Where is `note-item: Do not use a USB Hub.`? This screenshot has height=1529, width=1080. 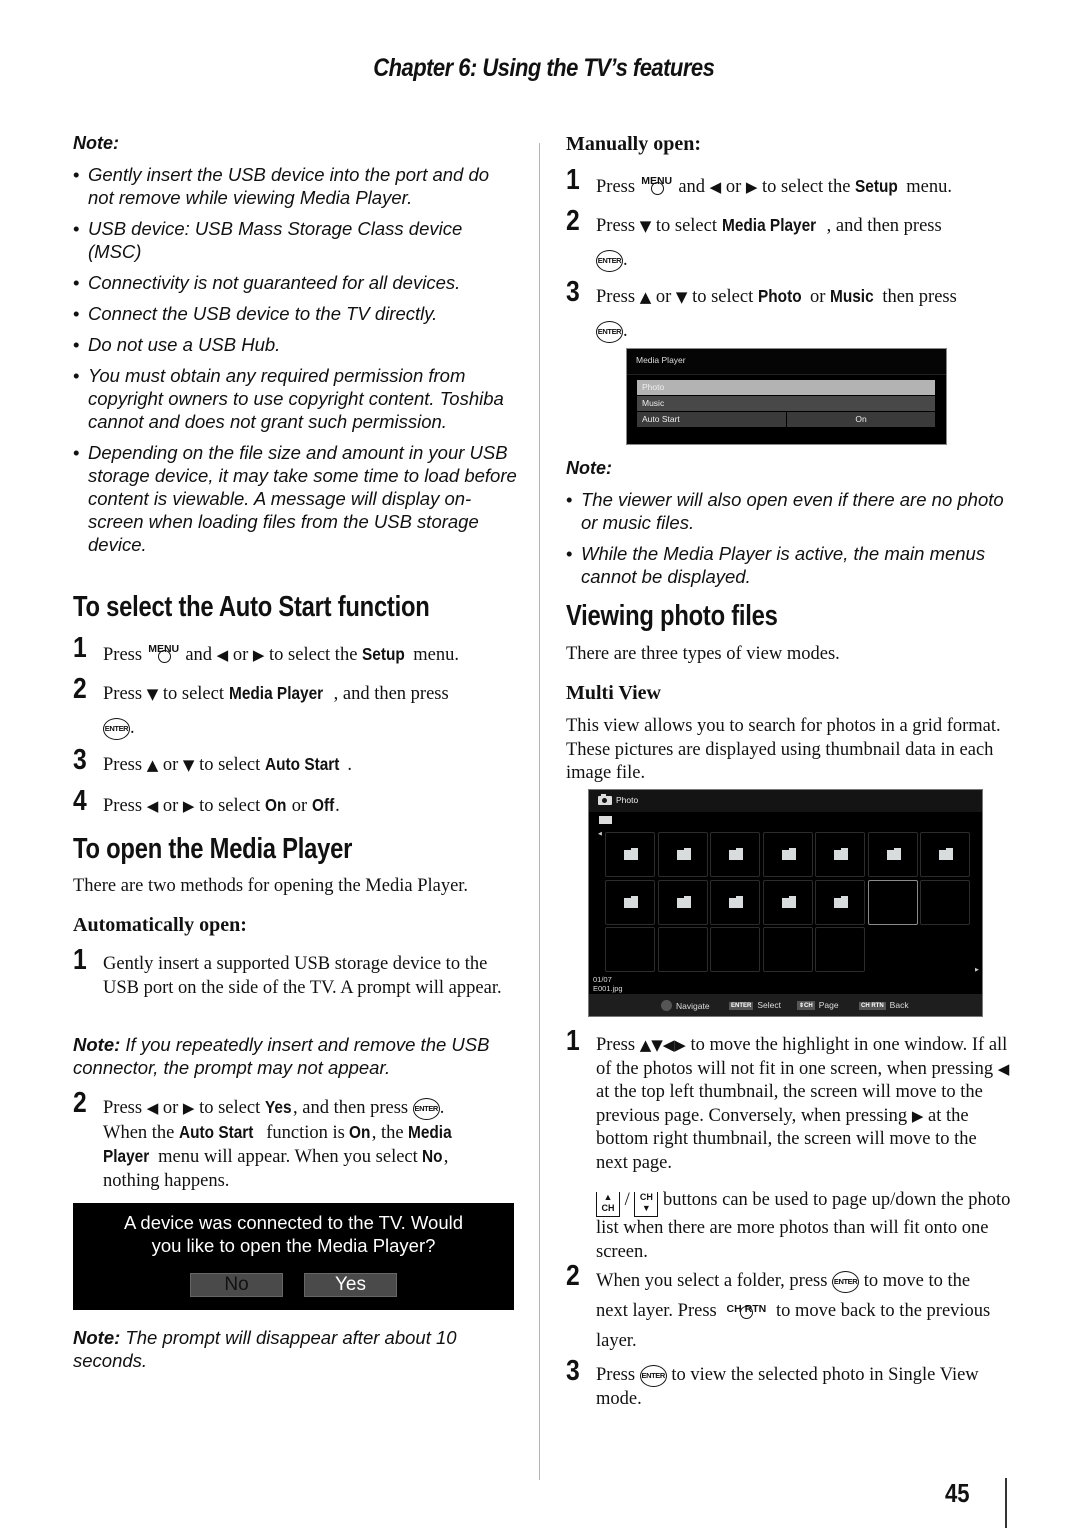
note-item: Do not use a USB Hub. is located at coordinates (295, 344).